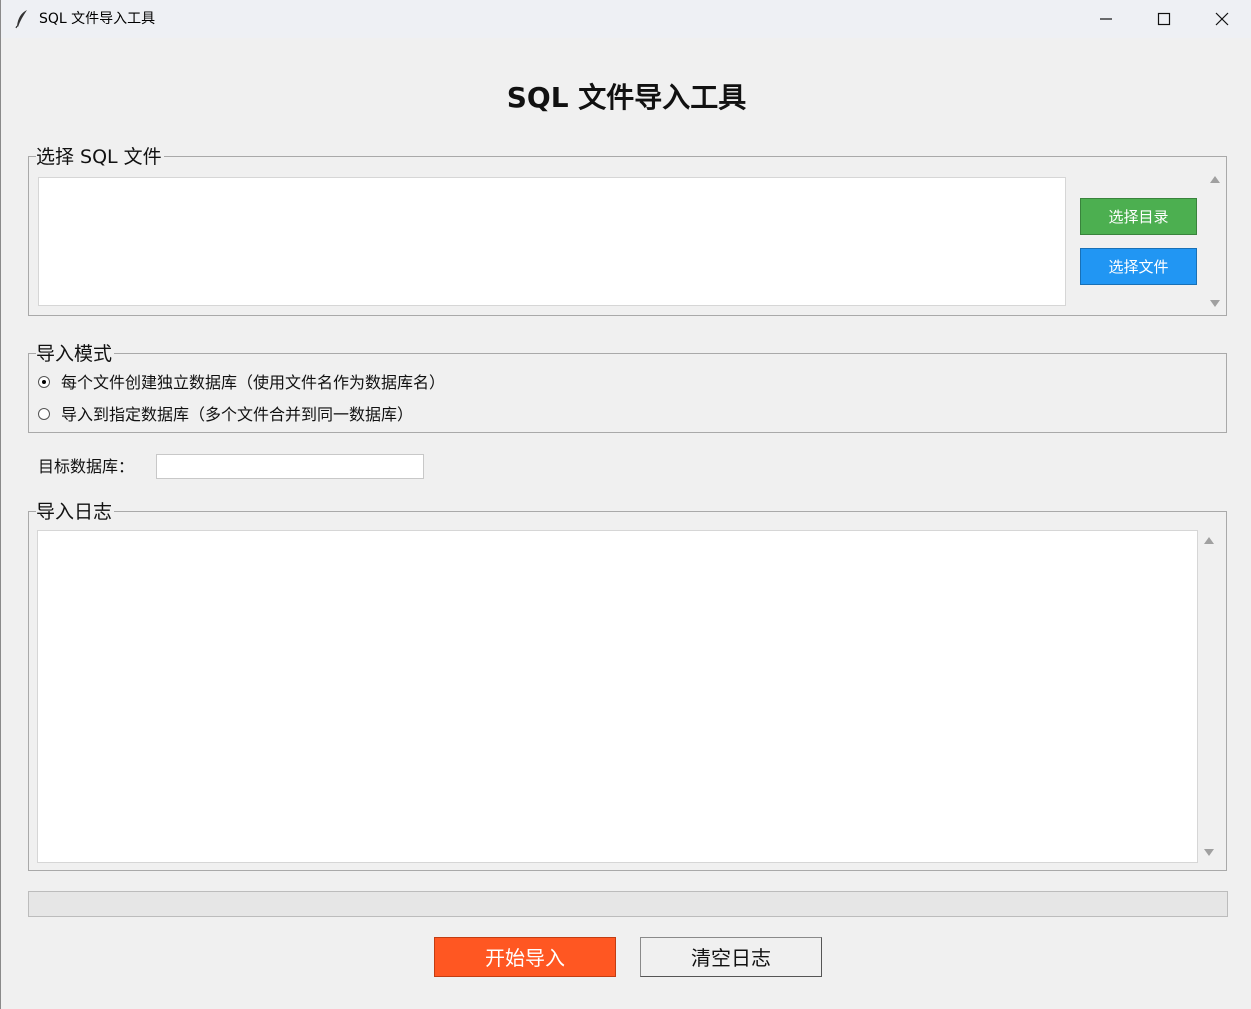  I want to click on target-db-label: 目标数据库：, so click(86, 466).